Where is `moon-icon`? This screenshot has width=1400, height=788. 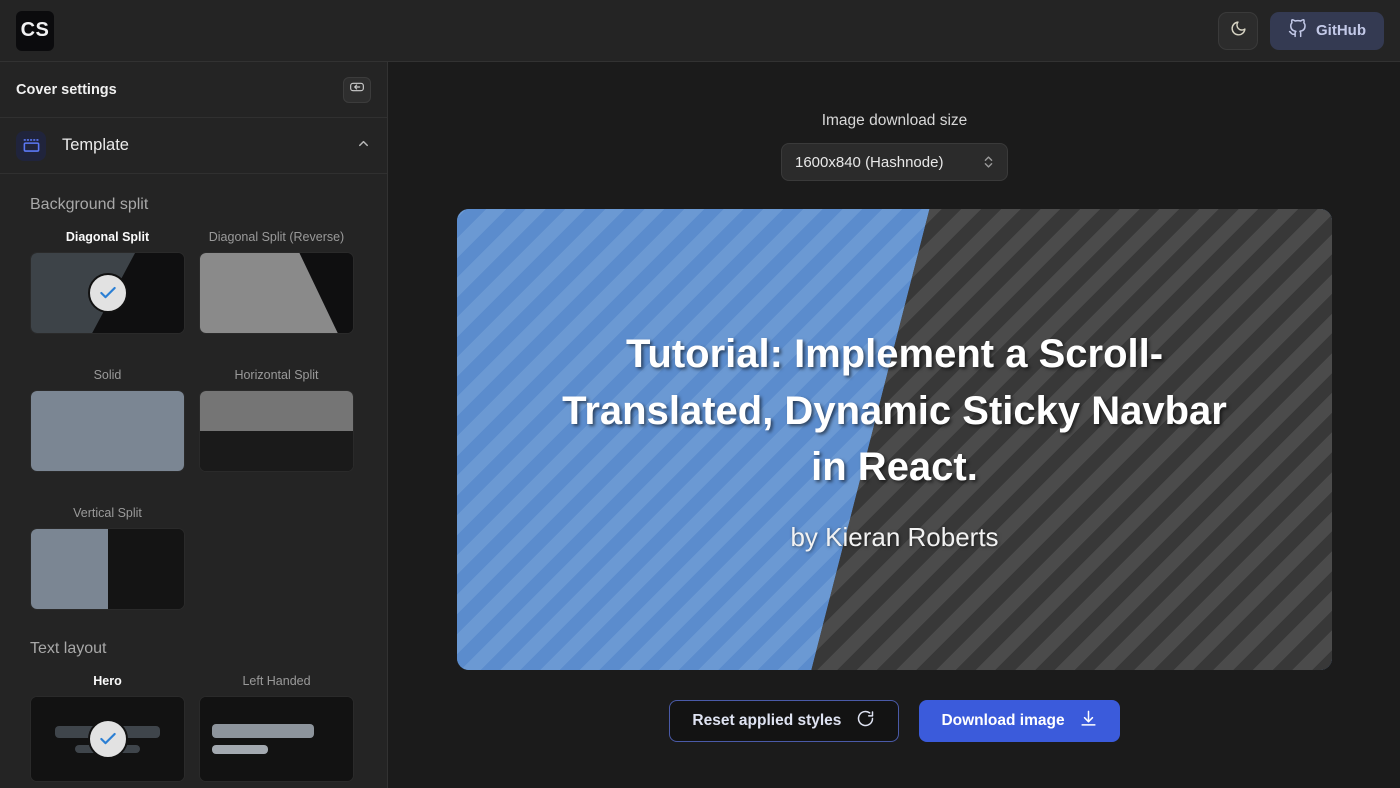
moon-icon is located at coordinates (1238, 31).